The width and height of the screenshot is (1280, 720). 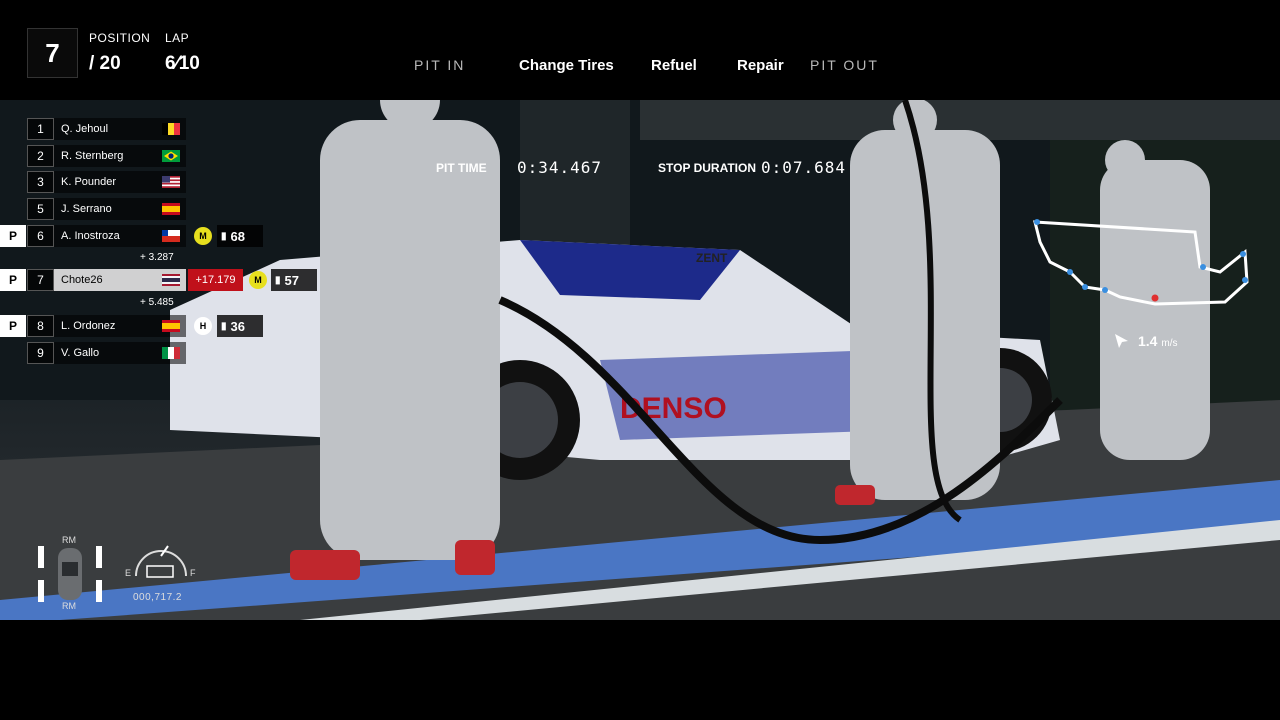 What do you see at coordinates (69, 606) in the screenshot?
I see `rear-tyre-compound-label: RM` at bounding box center [69, 606].